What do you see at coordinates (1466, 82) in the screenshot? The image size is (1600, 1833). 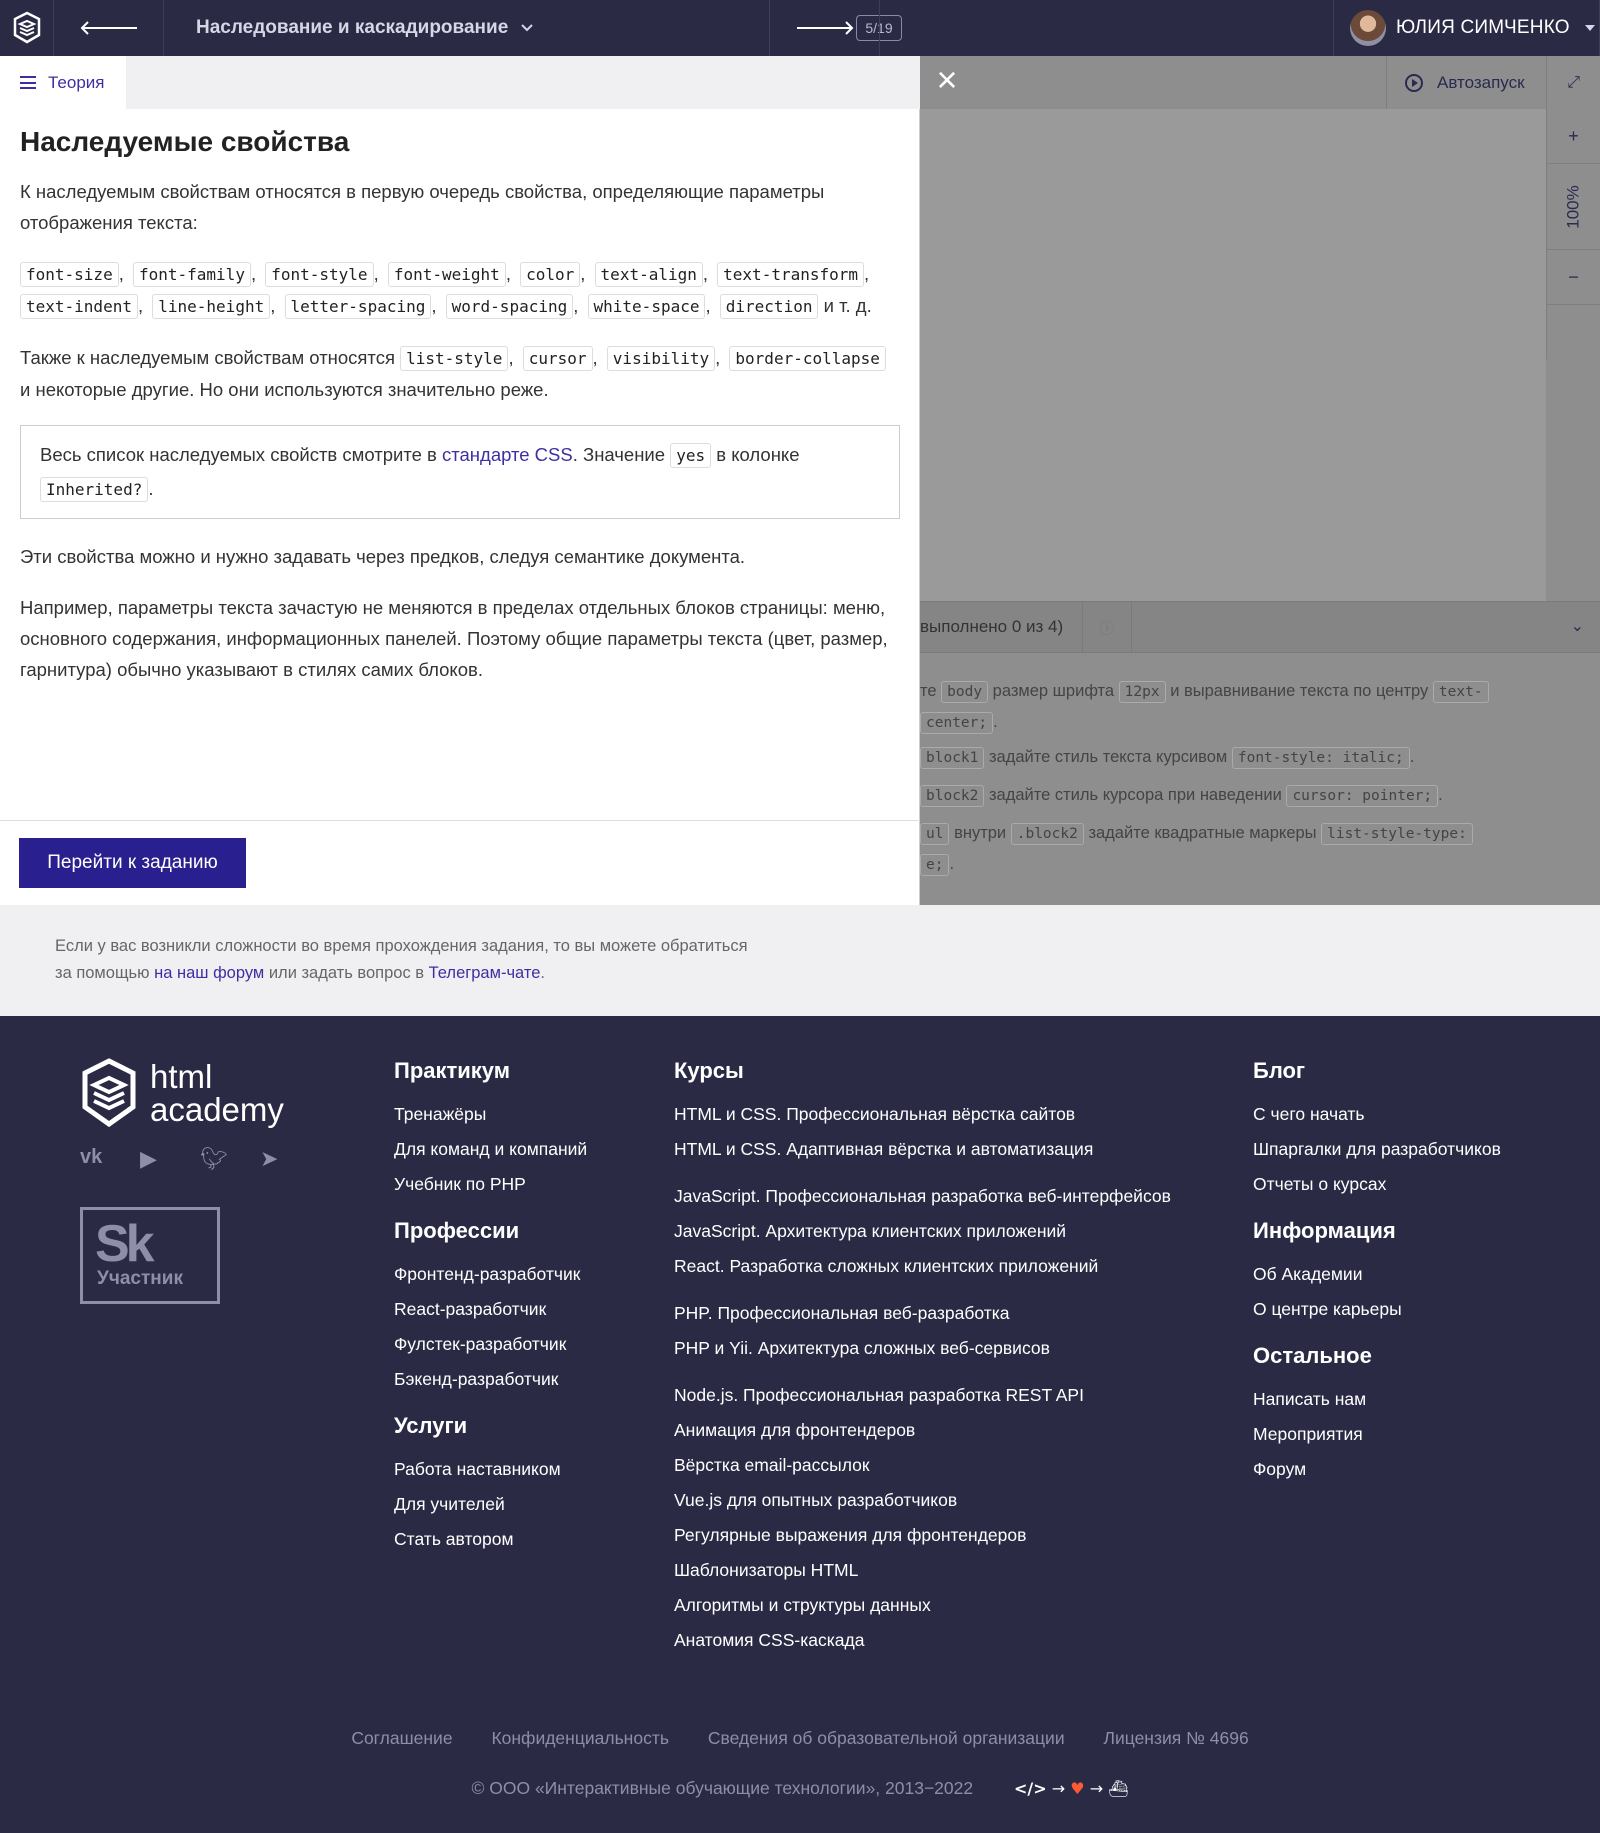 I see `autorun-toggle: Автозапуск` at bounding box center [1466, 82].